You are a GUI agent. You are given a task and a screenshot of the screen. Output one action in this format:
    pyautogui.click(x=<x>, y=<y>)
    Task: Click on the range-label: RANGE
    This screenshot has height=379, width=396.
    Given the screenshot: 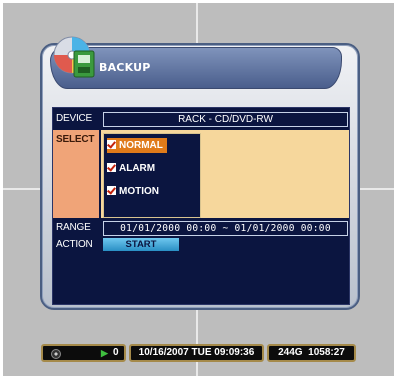 What is the action you would take?
    pyautogui.click(x=73, y=227)
    